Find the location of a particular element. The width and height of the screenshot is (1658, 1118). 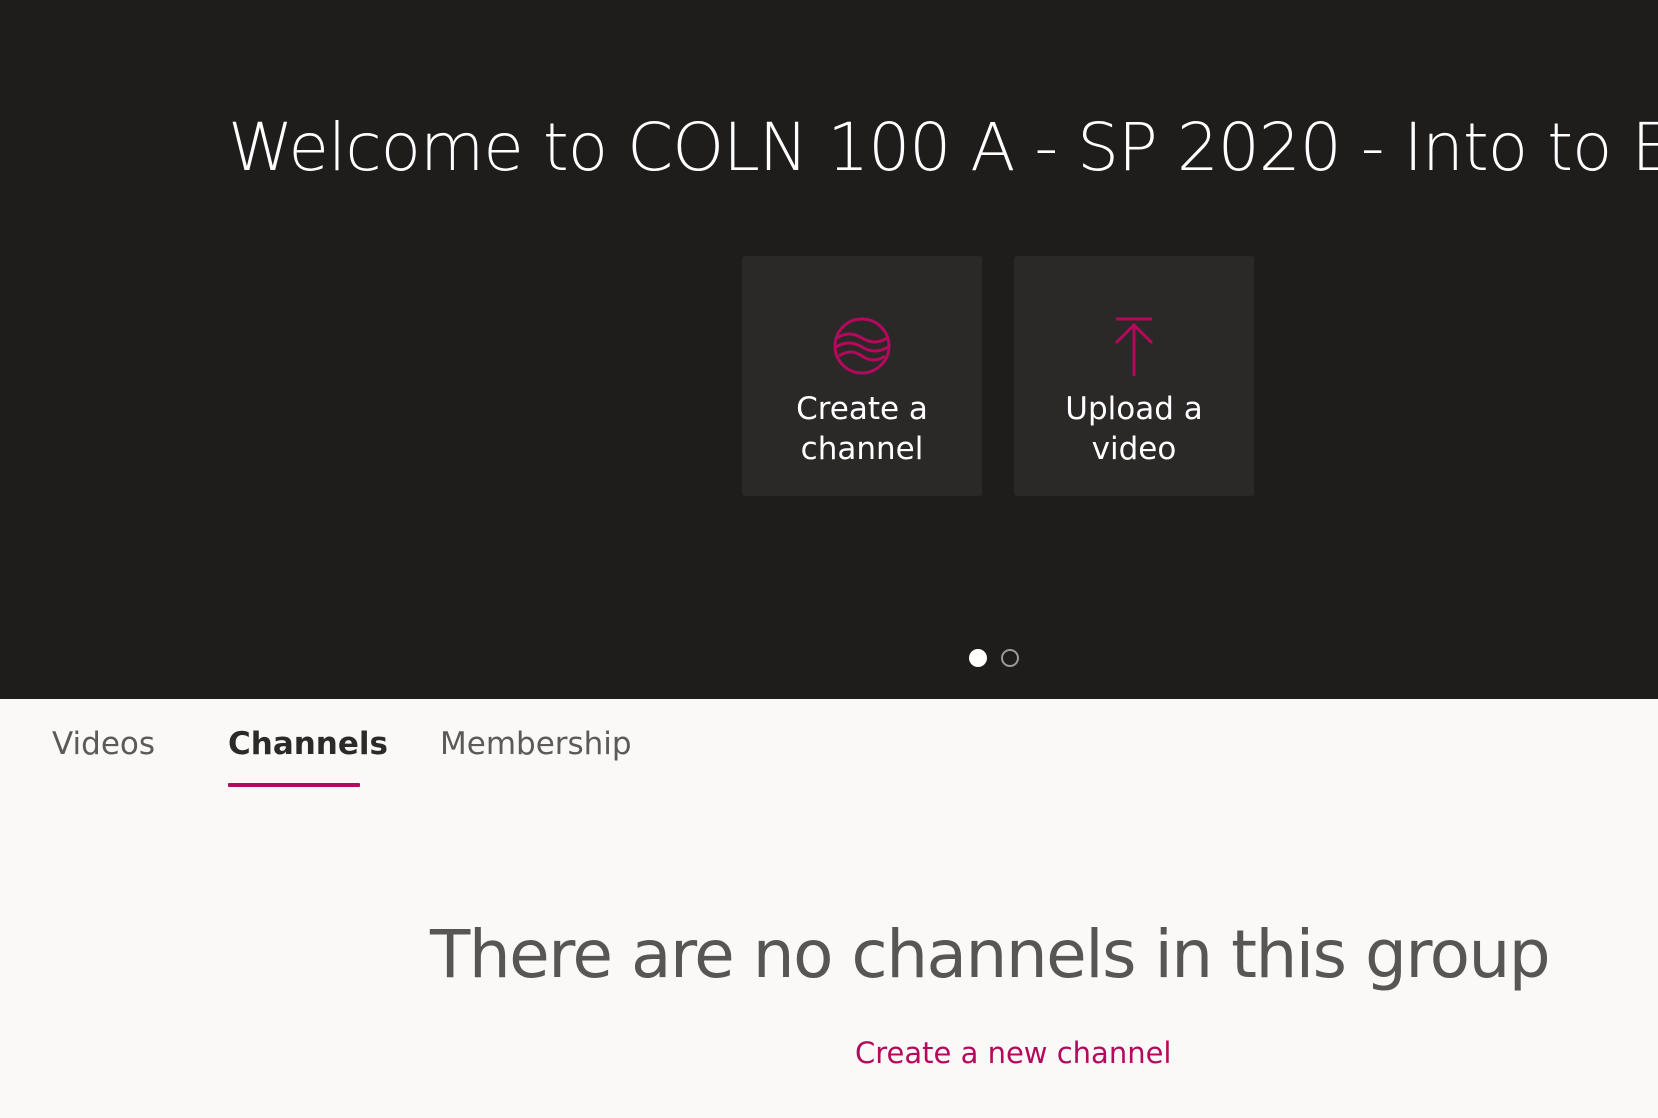

upload-icon is located at coordinates (1134, 346).